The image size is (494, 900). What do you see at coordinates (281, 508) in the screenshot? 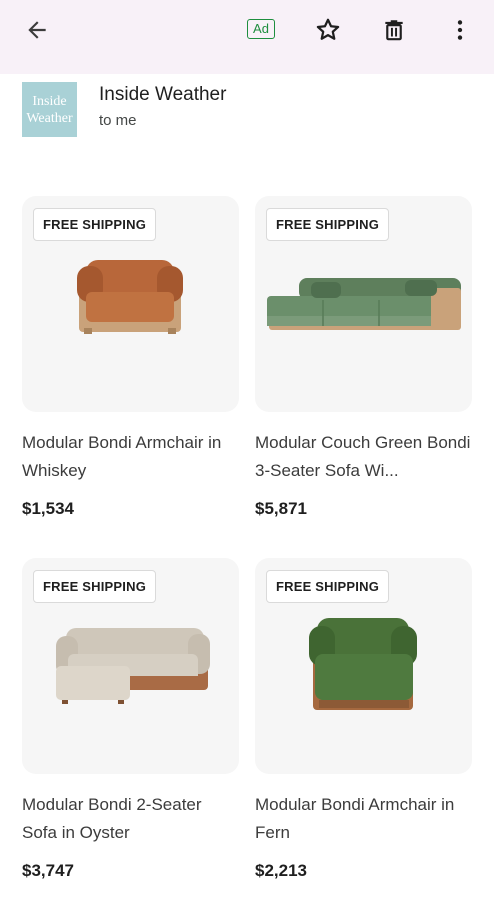
I see `product-price: $5,871` at bounding box center [281, 508].